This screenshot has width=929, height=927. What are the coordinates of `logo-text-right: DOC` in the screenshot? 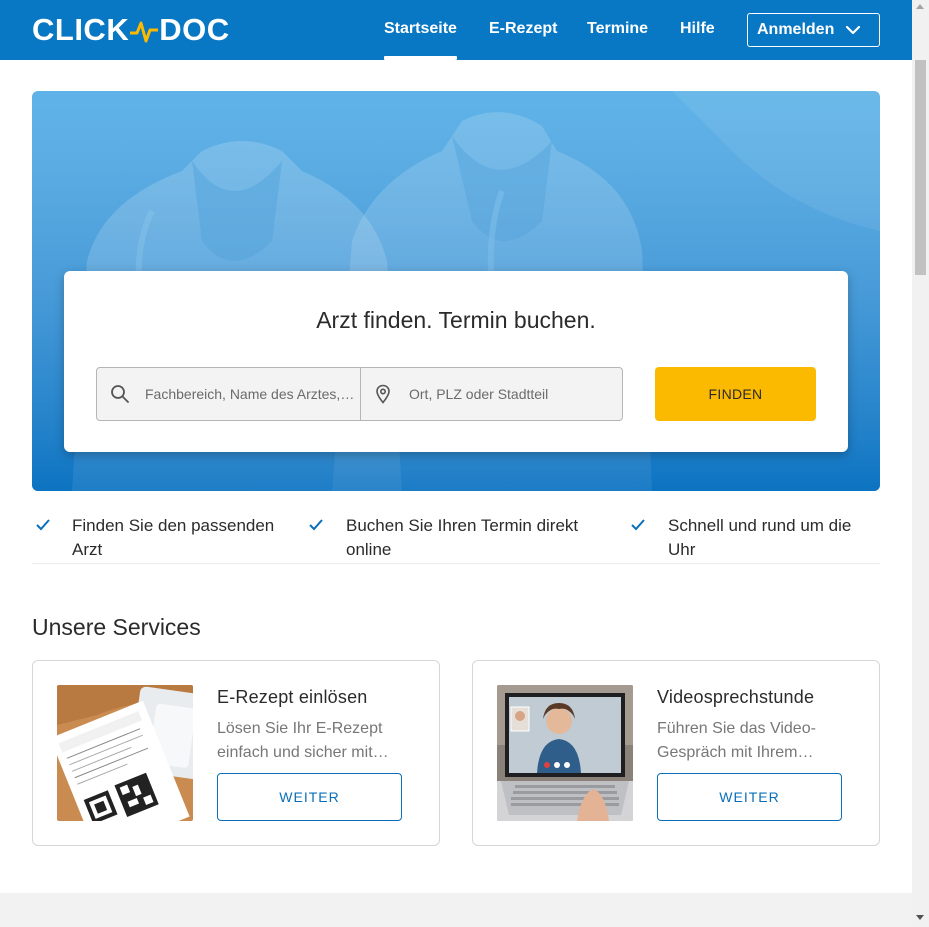 It's located at (194, 29).